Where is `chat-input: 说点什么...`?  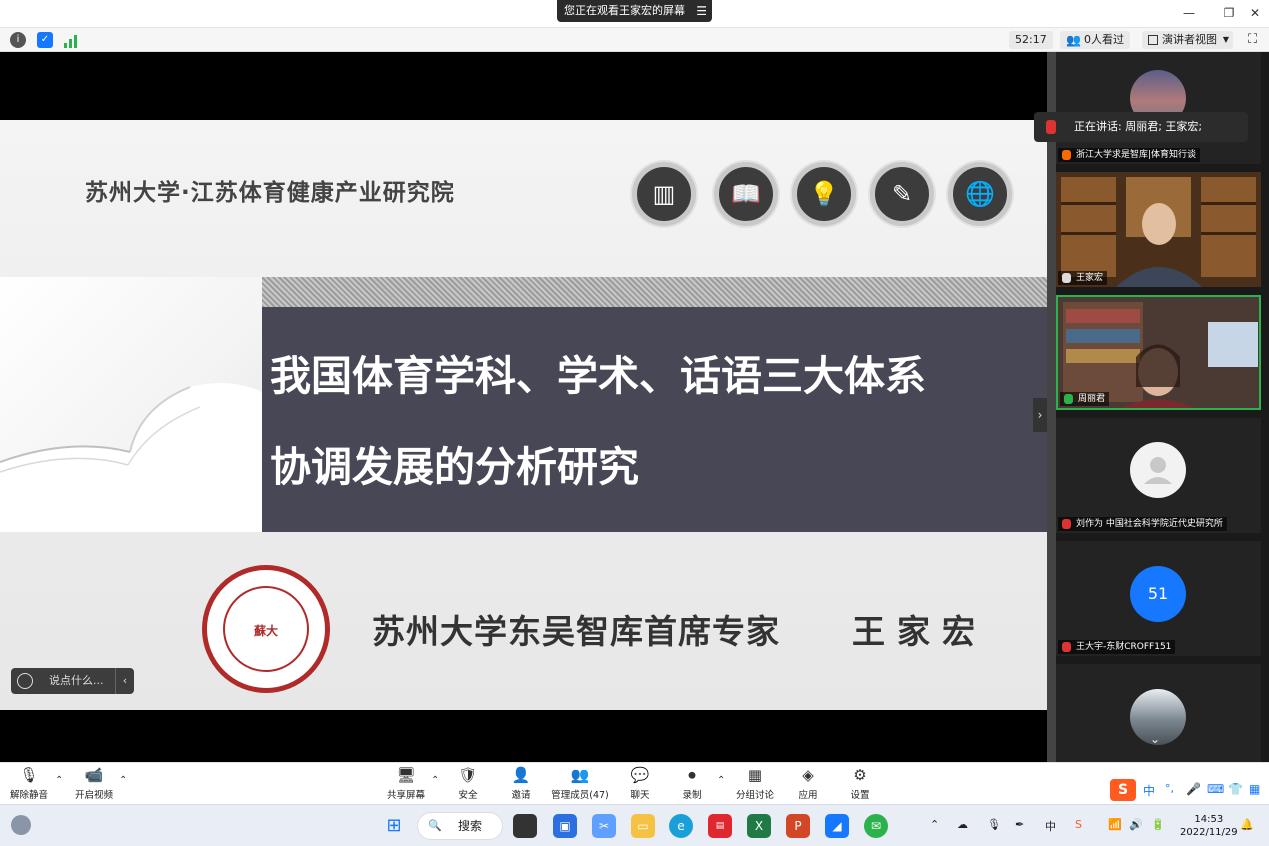
chat-input: 说点什么... is located at coordinates (76, 681).